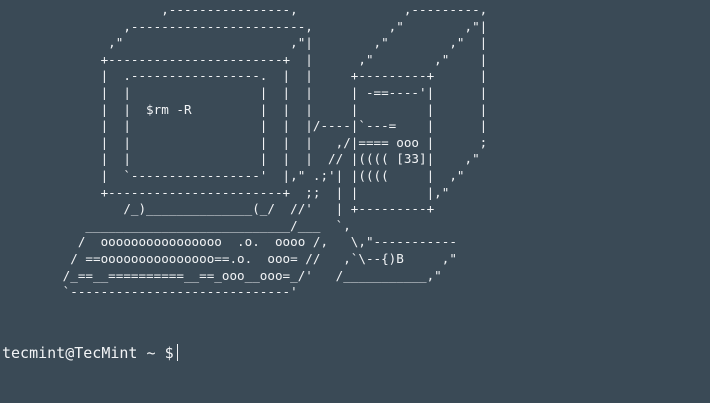 The width and height of the screenshot is (710, 403). What do you see at coordinates (70, 353) in the screenshot?
I see `prompt-user-host: tecmint@TecMint` at bounding box center [70, 353].